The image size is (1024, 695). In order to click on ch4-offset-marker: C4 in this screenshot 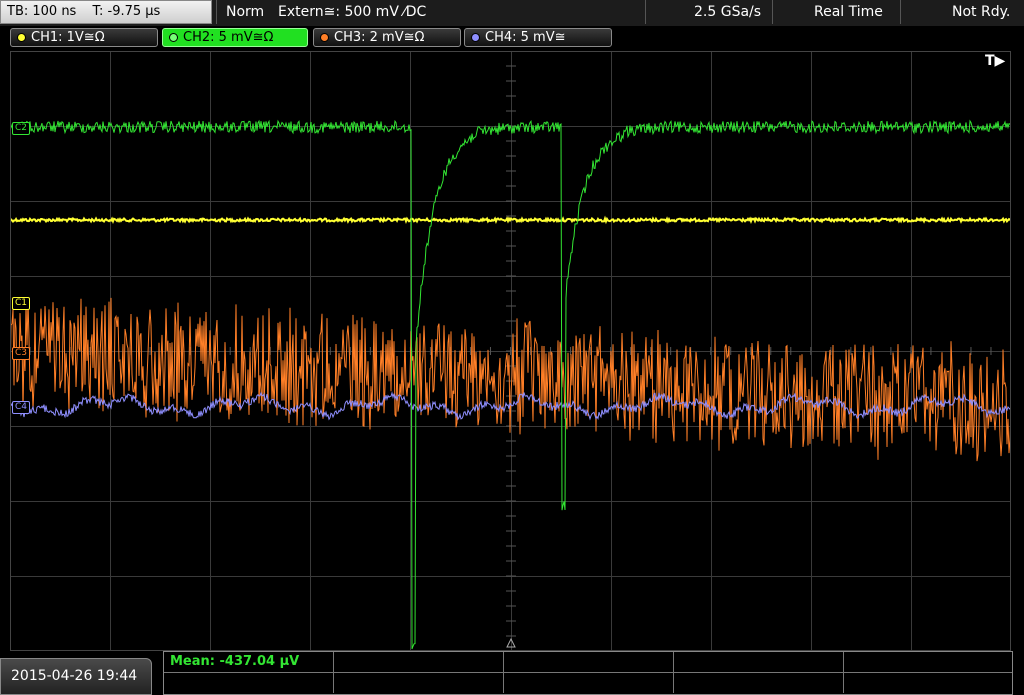, I will do `click(21, 407)`.